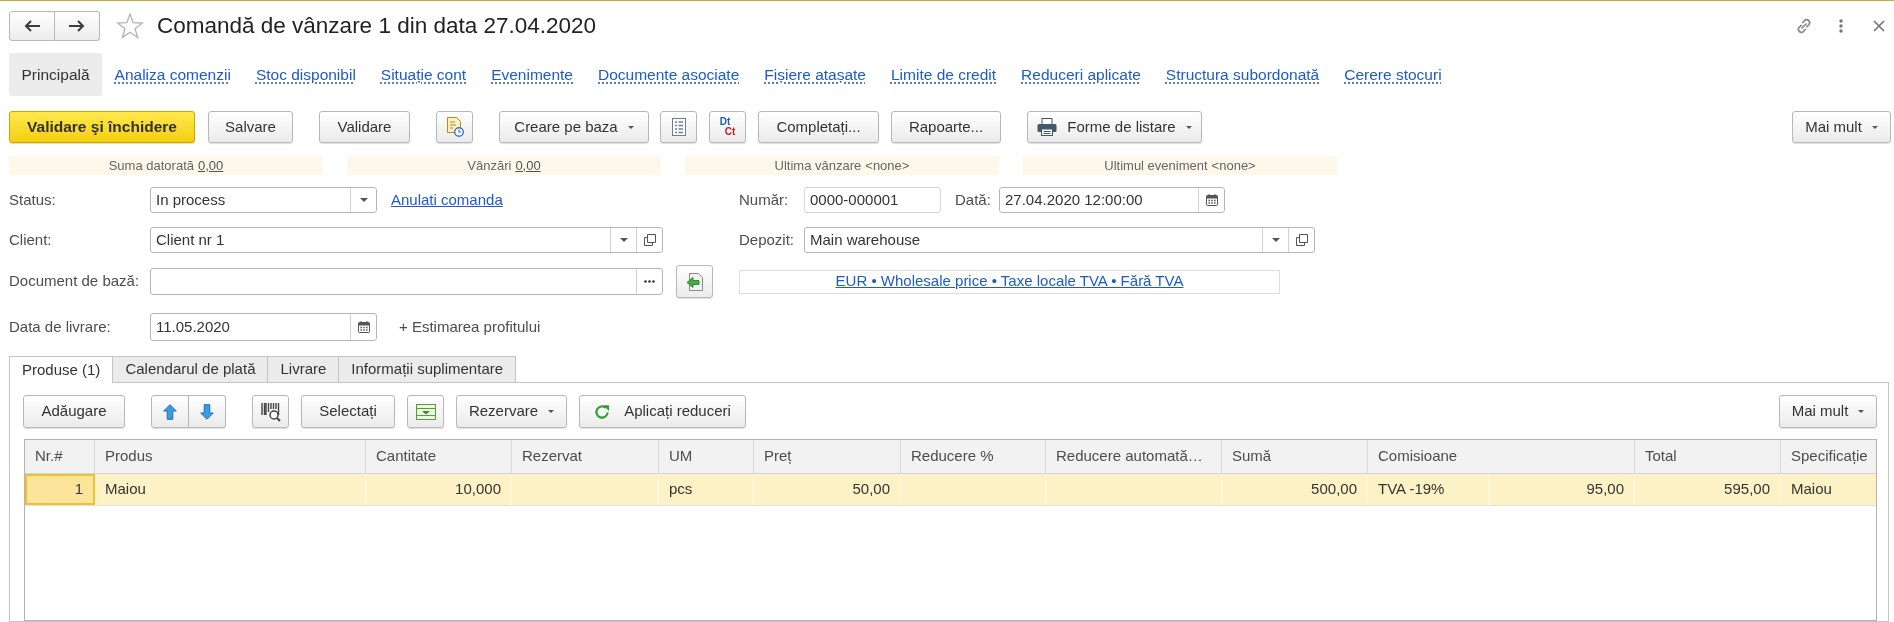  I want to click on print-forms-button: Forme de listare, so click(1114, 127).